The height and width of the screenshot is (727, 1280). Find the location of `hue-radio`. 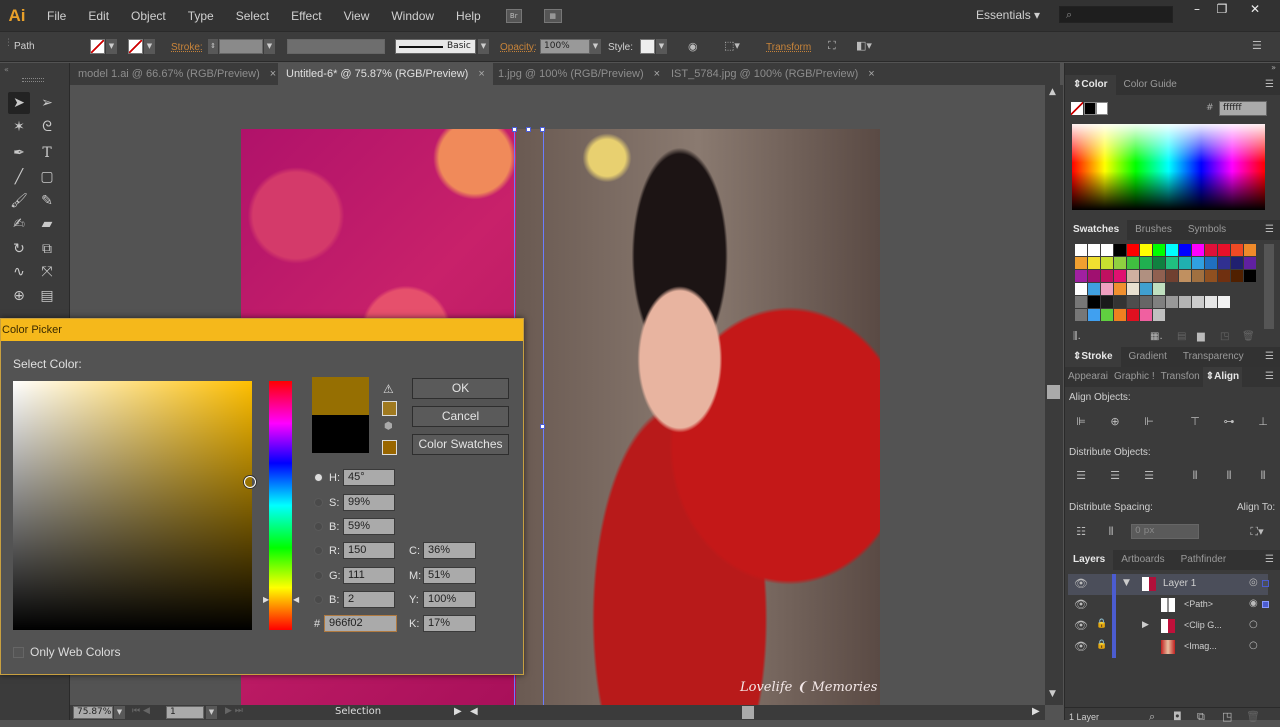

hue-radio is located at coordinates (318, 477).